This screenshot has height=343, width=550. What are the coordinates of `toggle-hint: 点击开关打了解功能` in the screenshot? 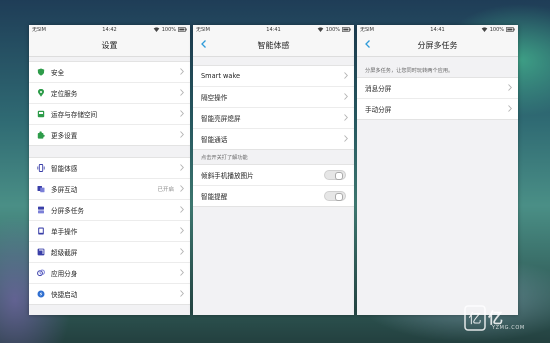 It's located at (224, 158).